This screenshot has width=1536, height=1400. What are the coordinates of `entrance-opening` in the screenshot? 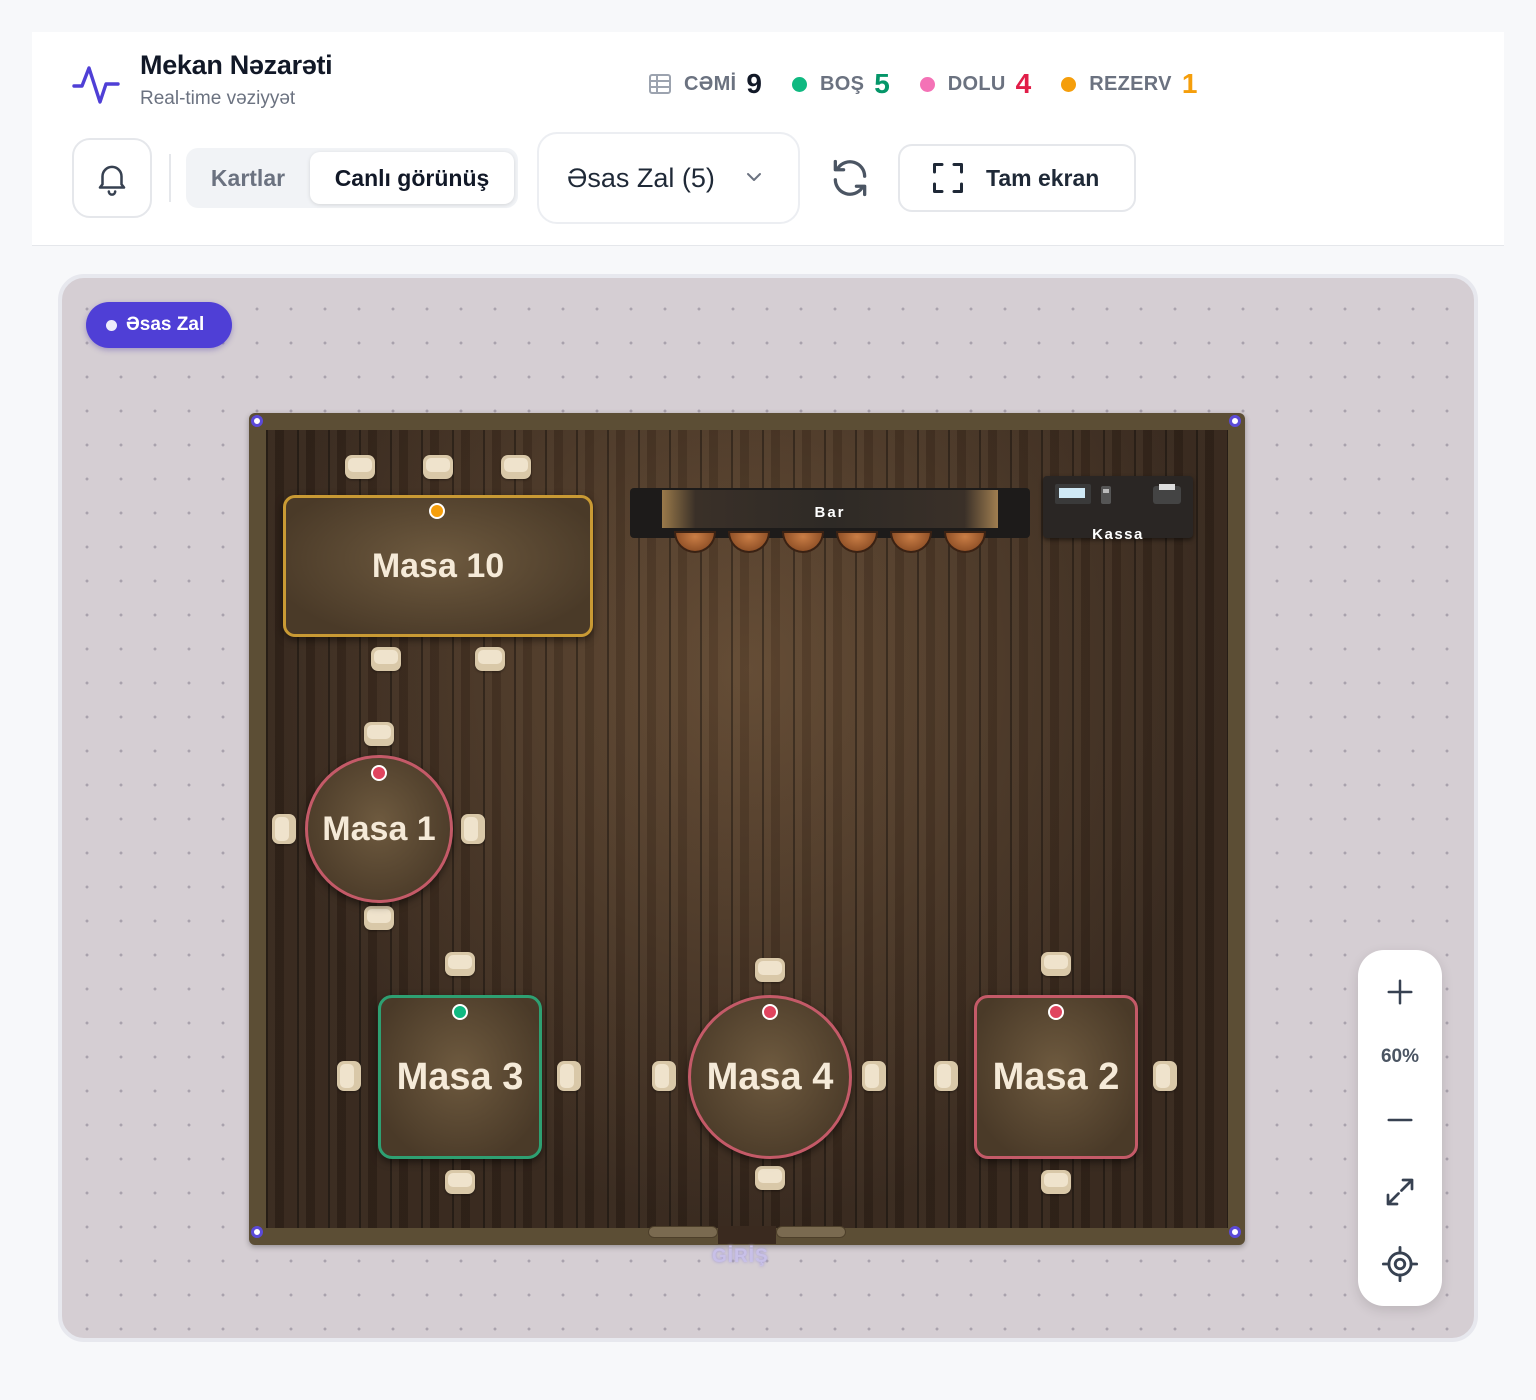 It's located at (747, 1235).